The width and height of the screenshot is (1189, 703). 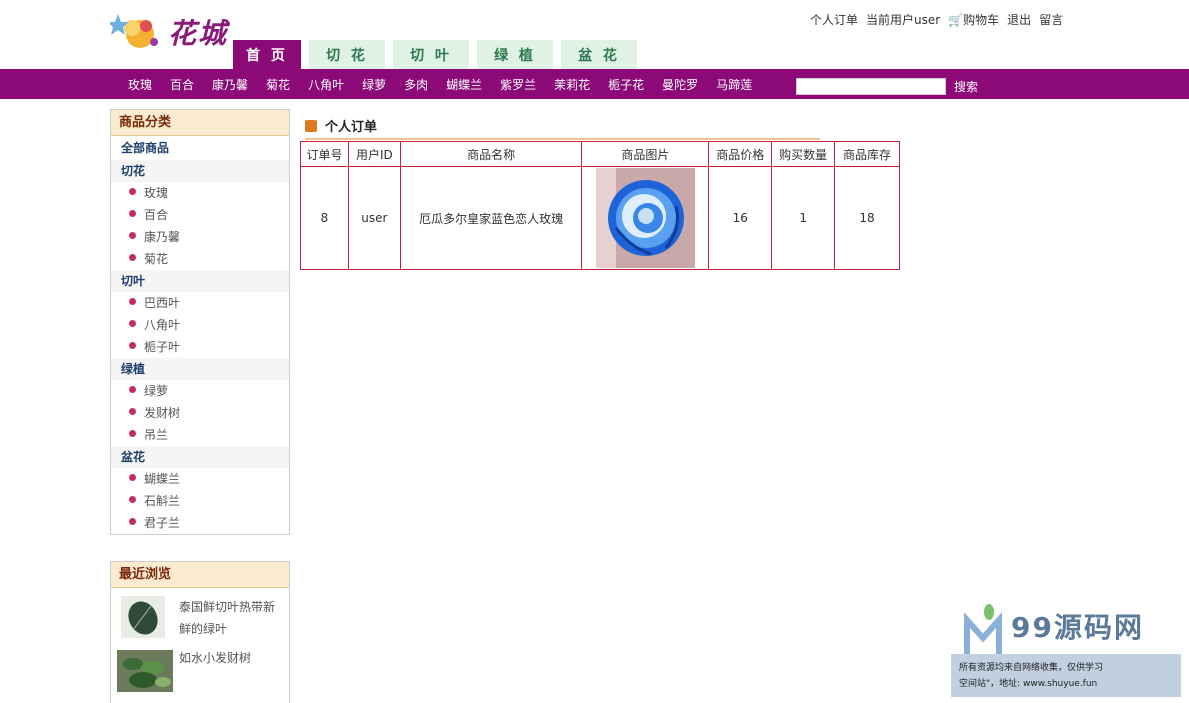 I want to click on category-group-title: 切叶, so click(x=200, y=281).